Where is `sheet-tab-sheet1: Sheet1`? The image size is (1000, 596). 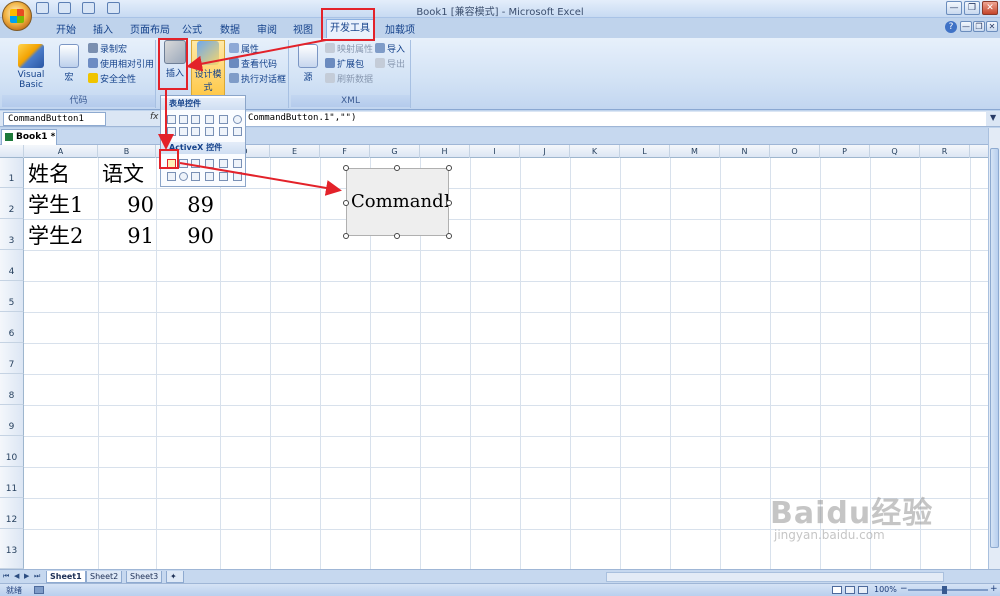
sheet-tab-sheet1: Sheet1 is located at coordinates (66, 577).